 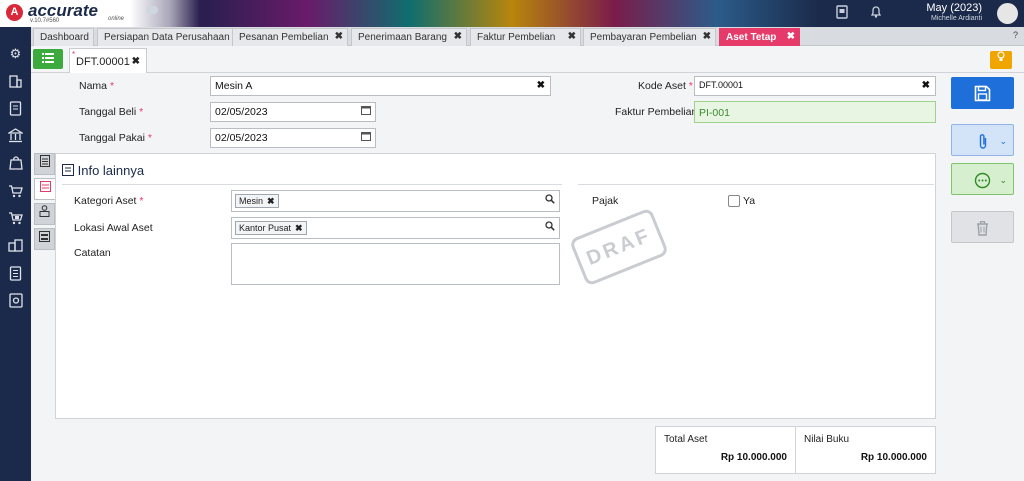 I want to click on side-tab-history, so click(x=44, y=239).